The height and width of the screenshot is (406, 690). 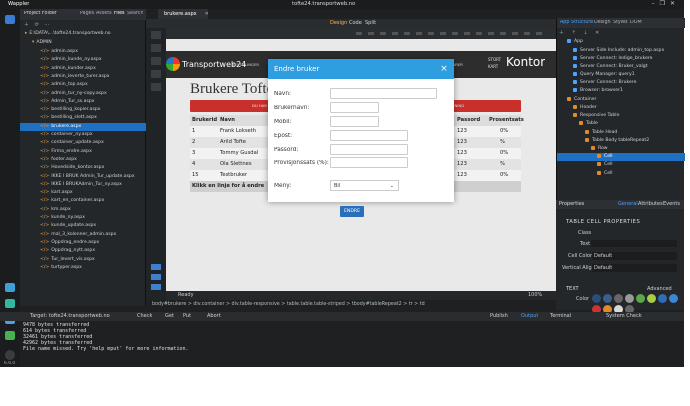 I want to click on file-item: </> bestilling_kopier.aspx, so click(x=83, y=110).